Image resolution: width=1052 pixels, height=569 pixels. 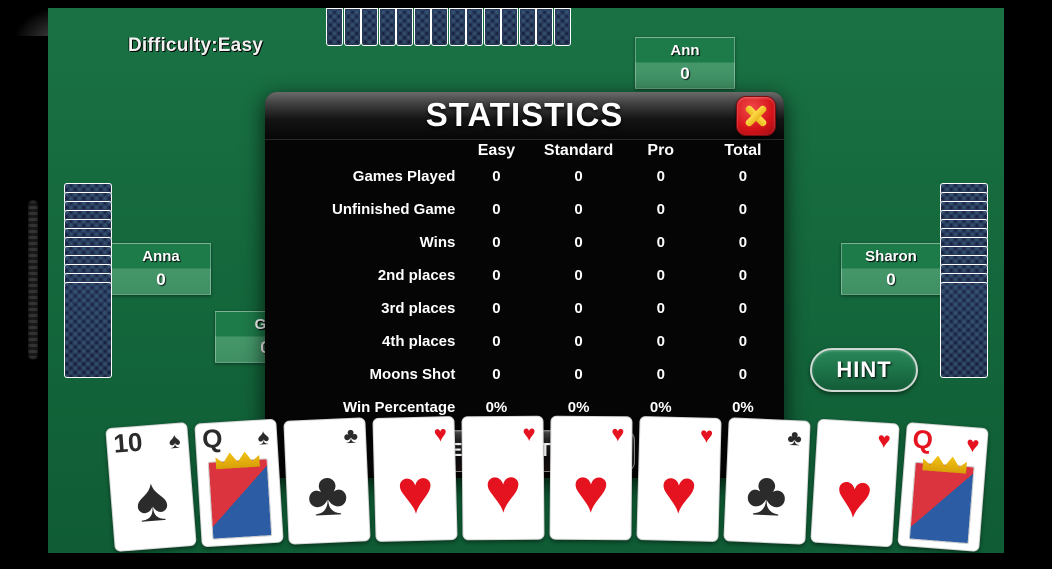 What do you see at coordinates (964, 280) in the screenshot?
I see `opponent-hand-right` at bounding box center [964, 280].